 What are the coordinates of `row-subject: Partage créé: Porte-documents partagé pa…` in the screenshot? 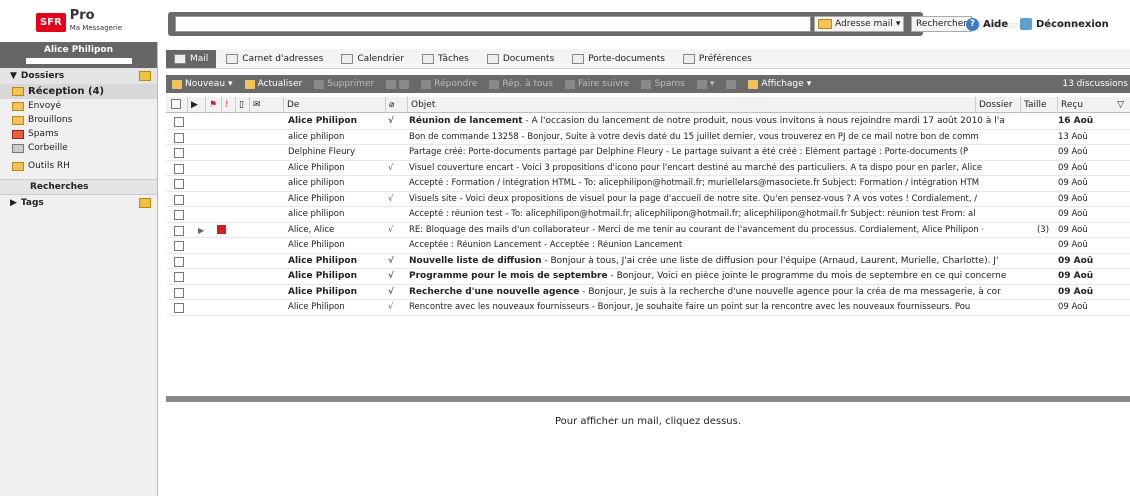 It's located at (769, 152).